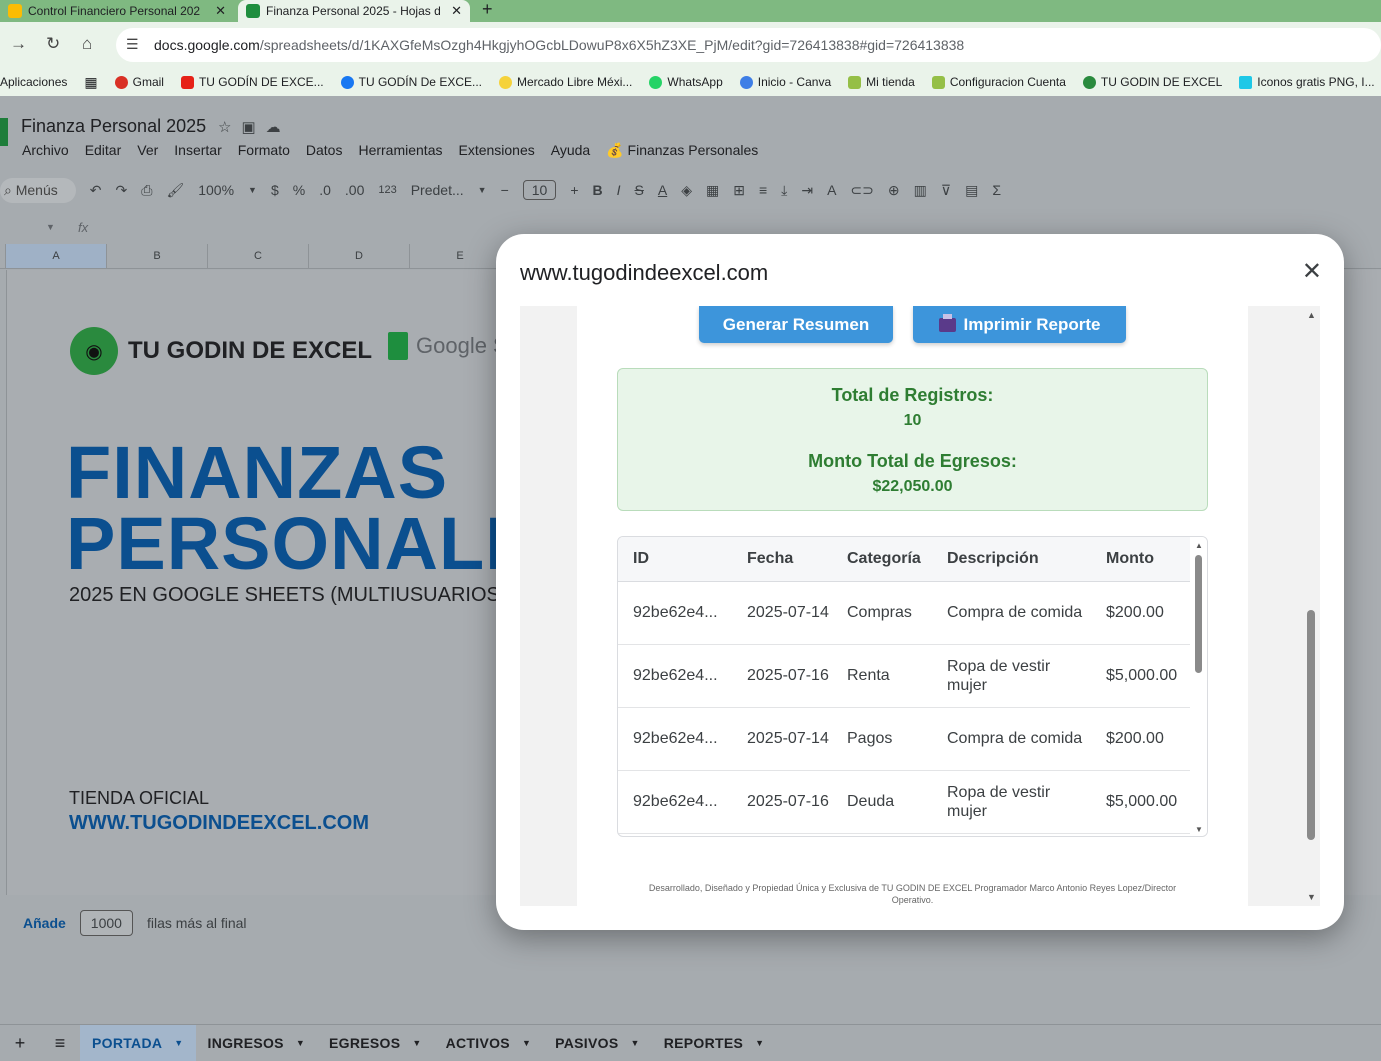 The image size is (1381, 1061). Describe the element at coordinates (375, 1043) in the screenshot. I see `sheet-tab-egresos: EGRESOS ▼` at that location.